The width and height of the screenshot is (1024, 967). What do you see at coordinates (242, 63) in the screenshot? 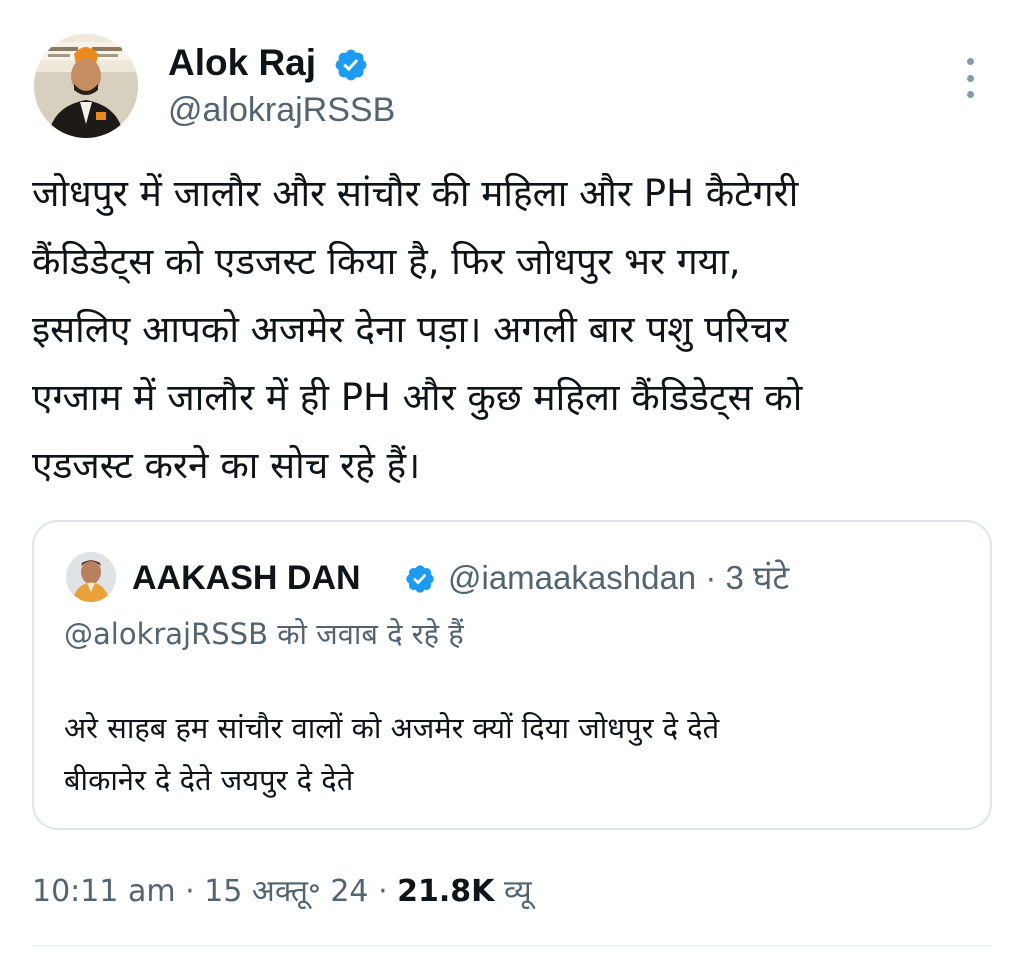
I see `author-name: Alok Raj` at bounding box center [242, 63].